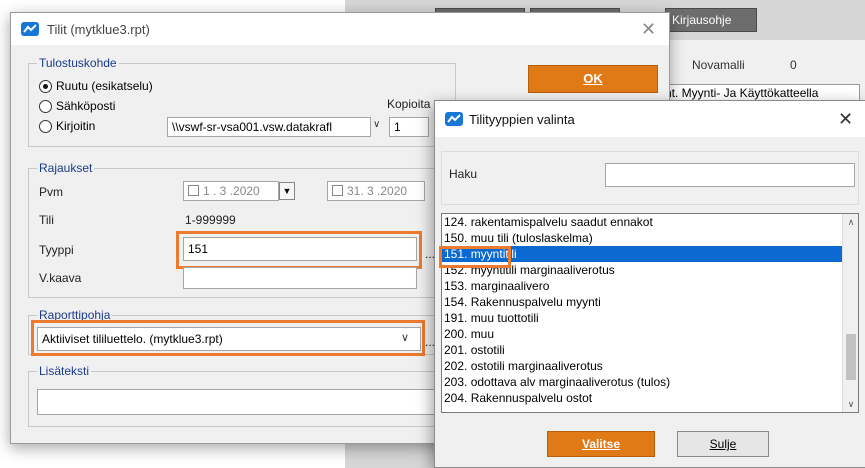 The height and width of the screenshot is (468, 865). I want to click on tab-label: Kirjausohje, so click(702, 20).